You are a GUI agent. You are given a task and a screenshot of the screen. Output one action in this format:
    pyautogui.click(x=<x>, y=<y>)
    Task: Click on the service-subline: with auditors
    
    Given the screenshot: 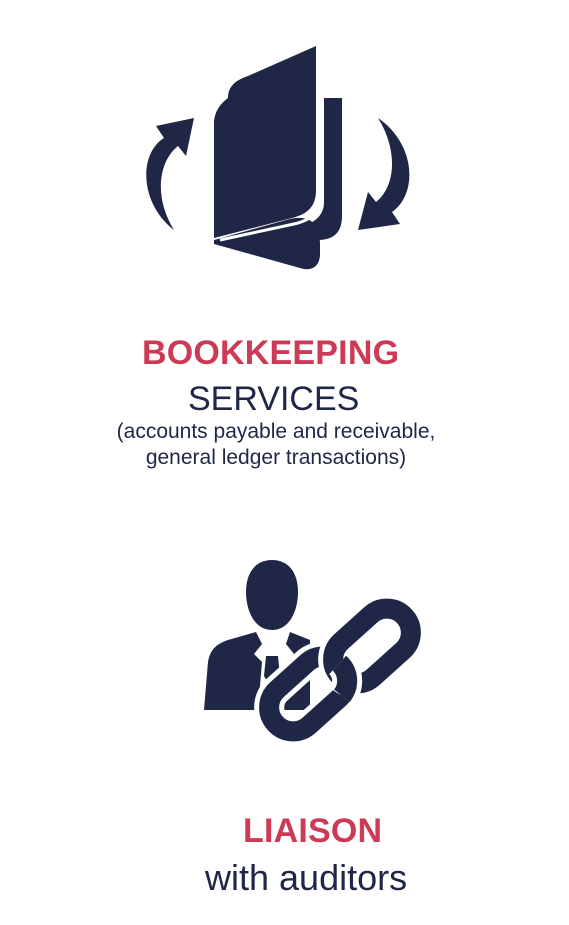 What is the action you would take?
    pyautogui.click(x=306, y=877)
    